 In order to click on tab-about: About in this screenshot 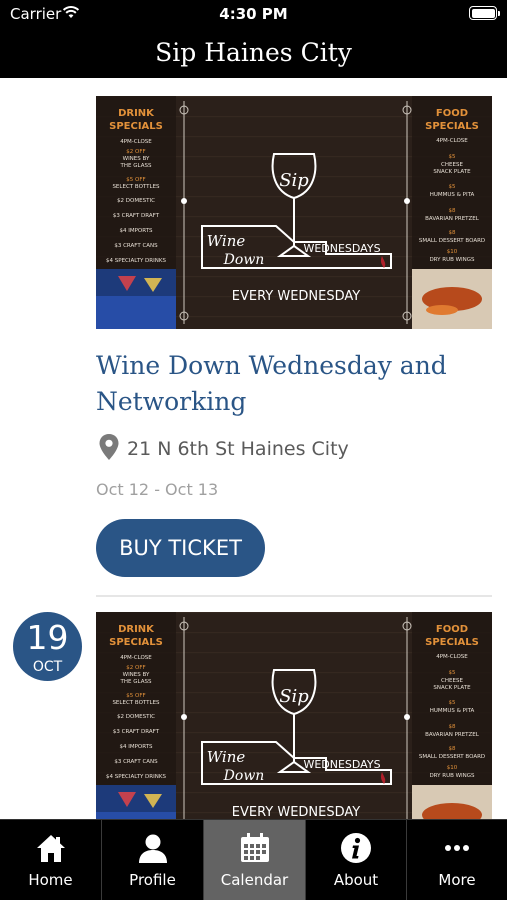, I will do `click(356, 860)`.